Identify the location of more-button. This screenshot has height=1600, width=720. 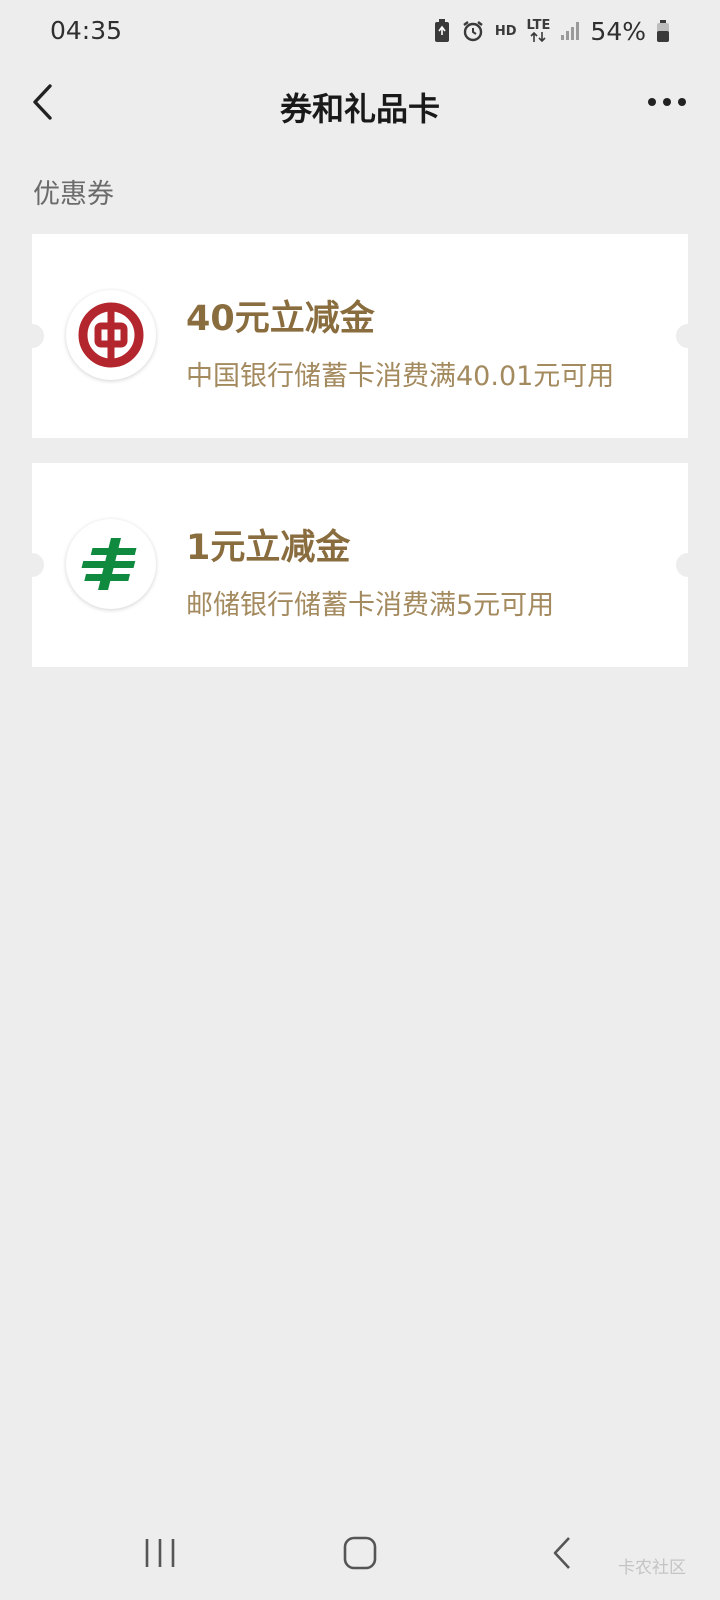
(667, 102).